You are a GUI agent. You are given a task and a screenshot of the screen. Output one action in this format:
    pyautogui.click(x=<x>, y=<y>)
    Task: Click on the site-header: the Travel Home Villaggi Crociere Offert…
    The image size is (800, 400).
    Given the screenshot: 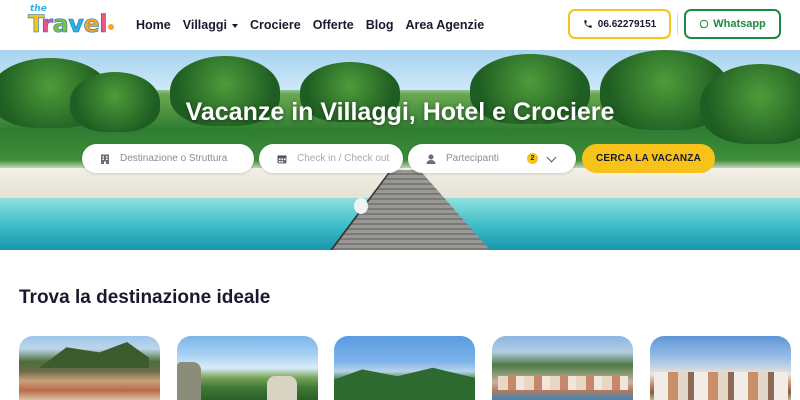 What is the action you would take?
    pyautogui.click(x=400, y=25)
    